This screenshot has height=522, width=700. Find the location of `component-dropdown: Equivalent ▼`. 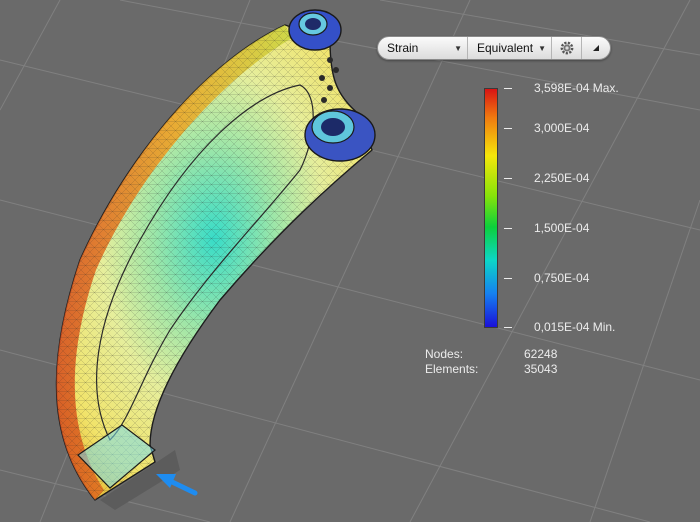

component-dropdown: Equivalent ▼ is located at coordinates (510, 48).